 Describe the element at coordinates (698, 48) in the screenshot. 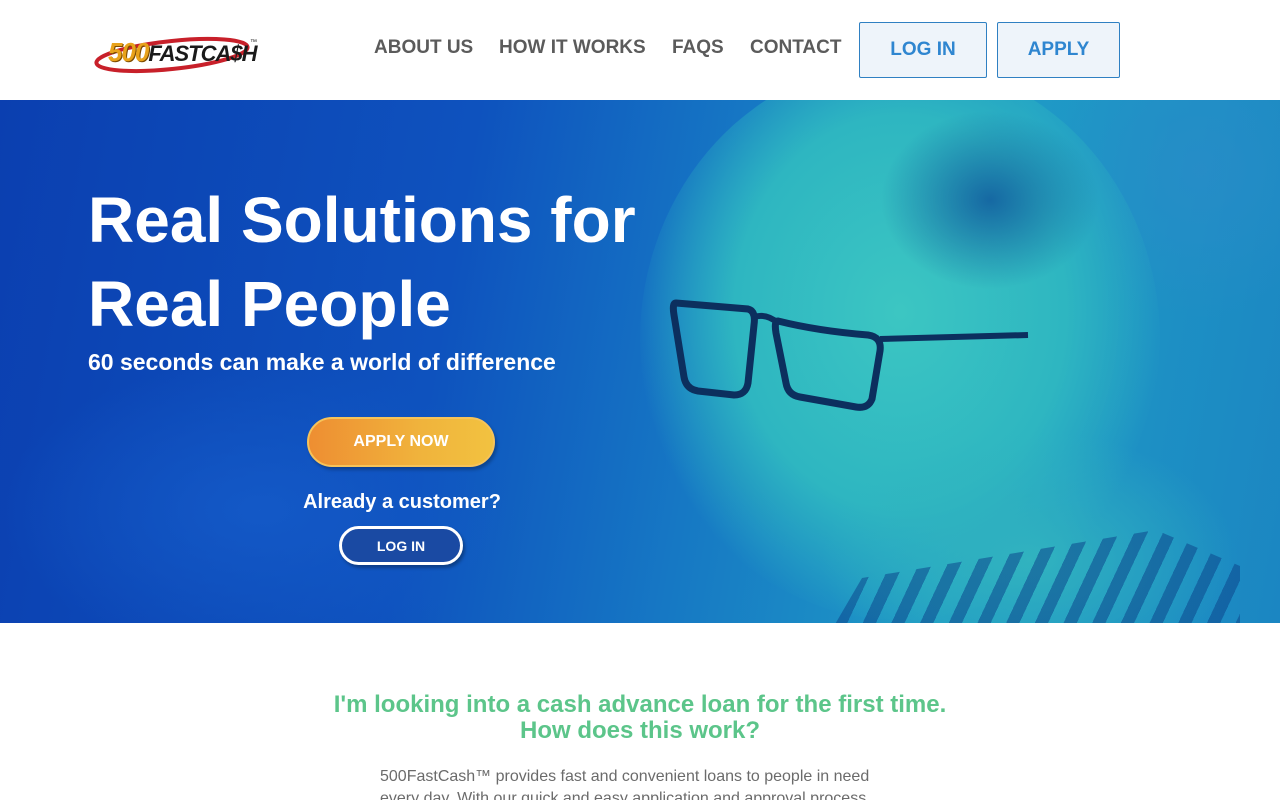

I see `nav-faqs: FAQS` at that location.